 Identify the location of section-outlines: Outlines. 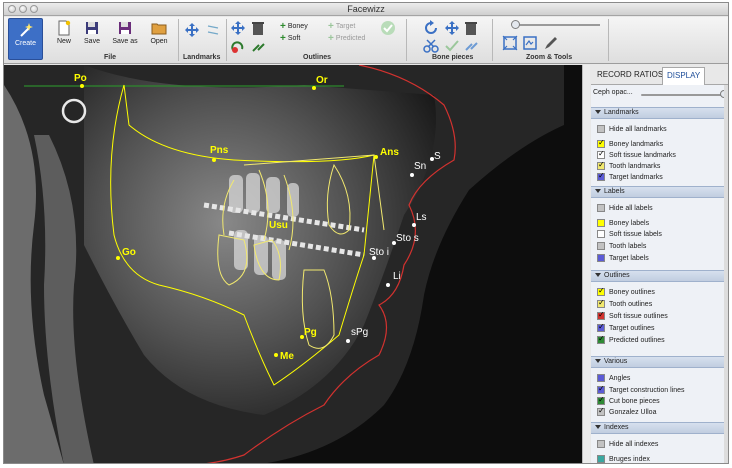
(659, 276).